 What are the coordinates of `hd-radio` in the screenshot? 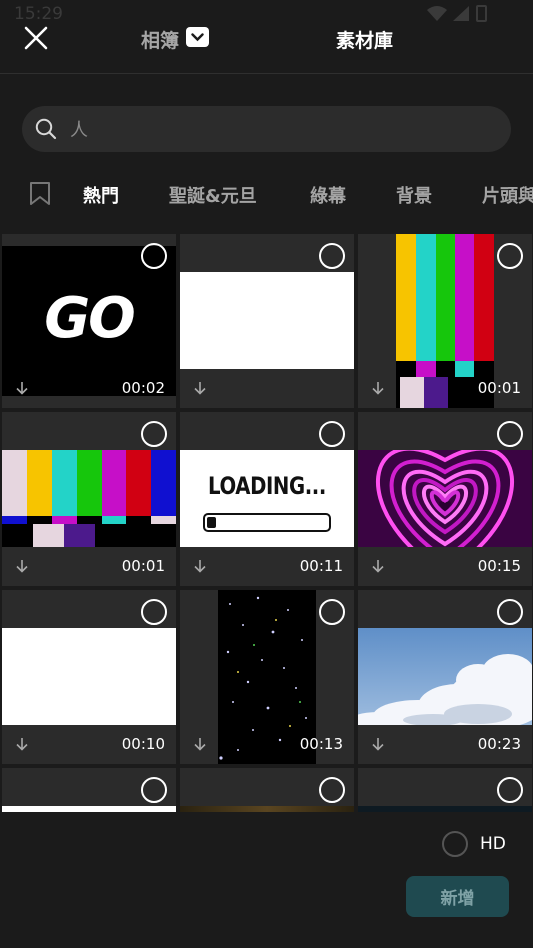 It's located at (455, 844).